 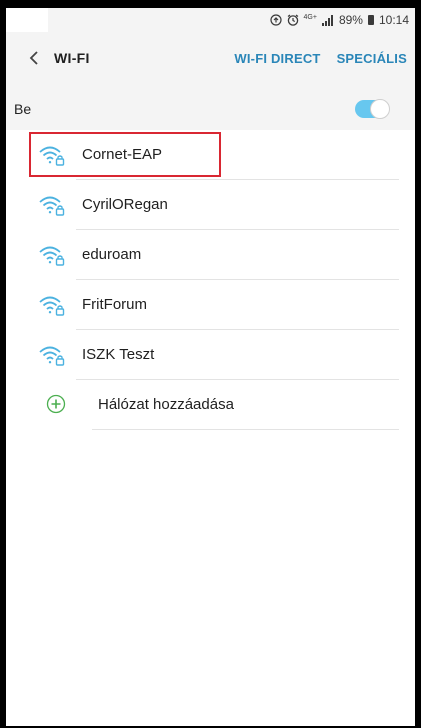 What do you see at coordinates (393, 20) in the screenshot?
I see `clock: 10:14` at bounding box center [393, 20].